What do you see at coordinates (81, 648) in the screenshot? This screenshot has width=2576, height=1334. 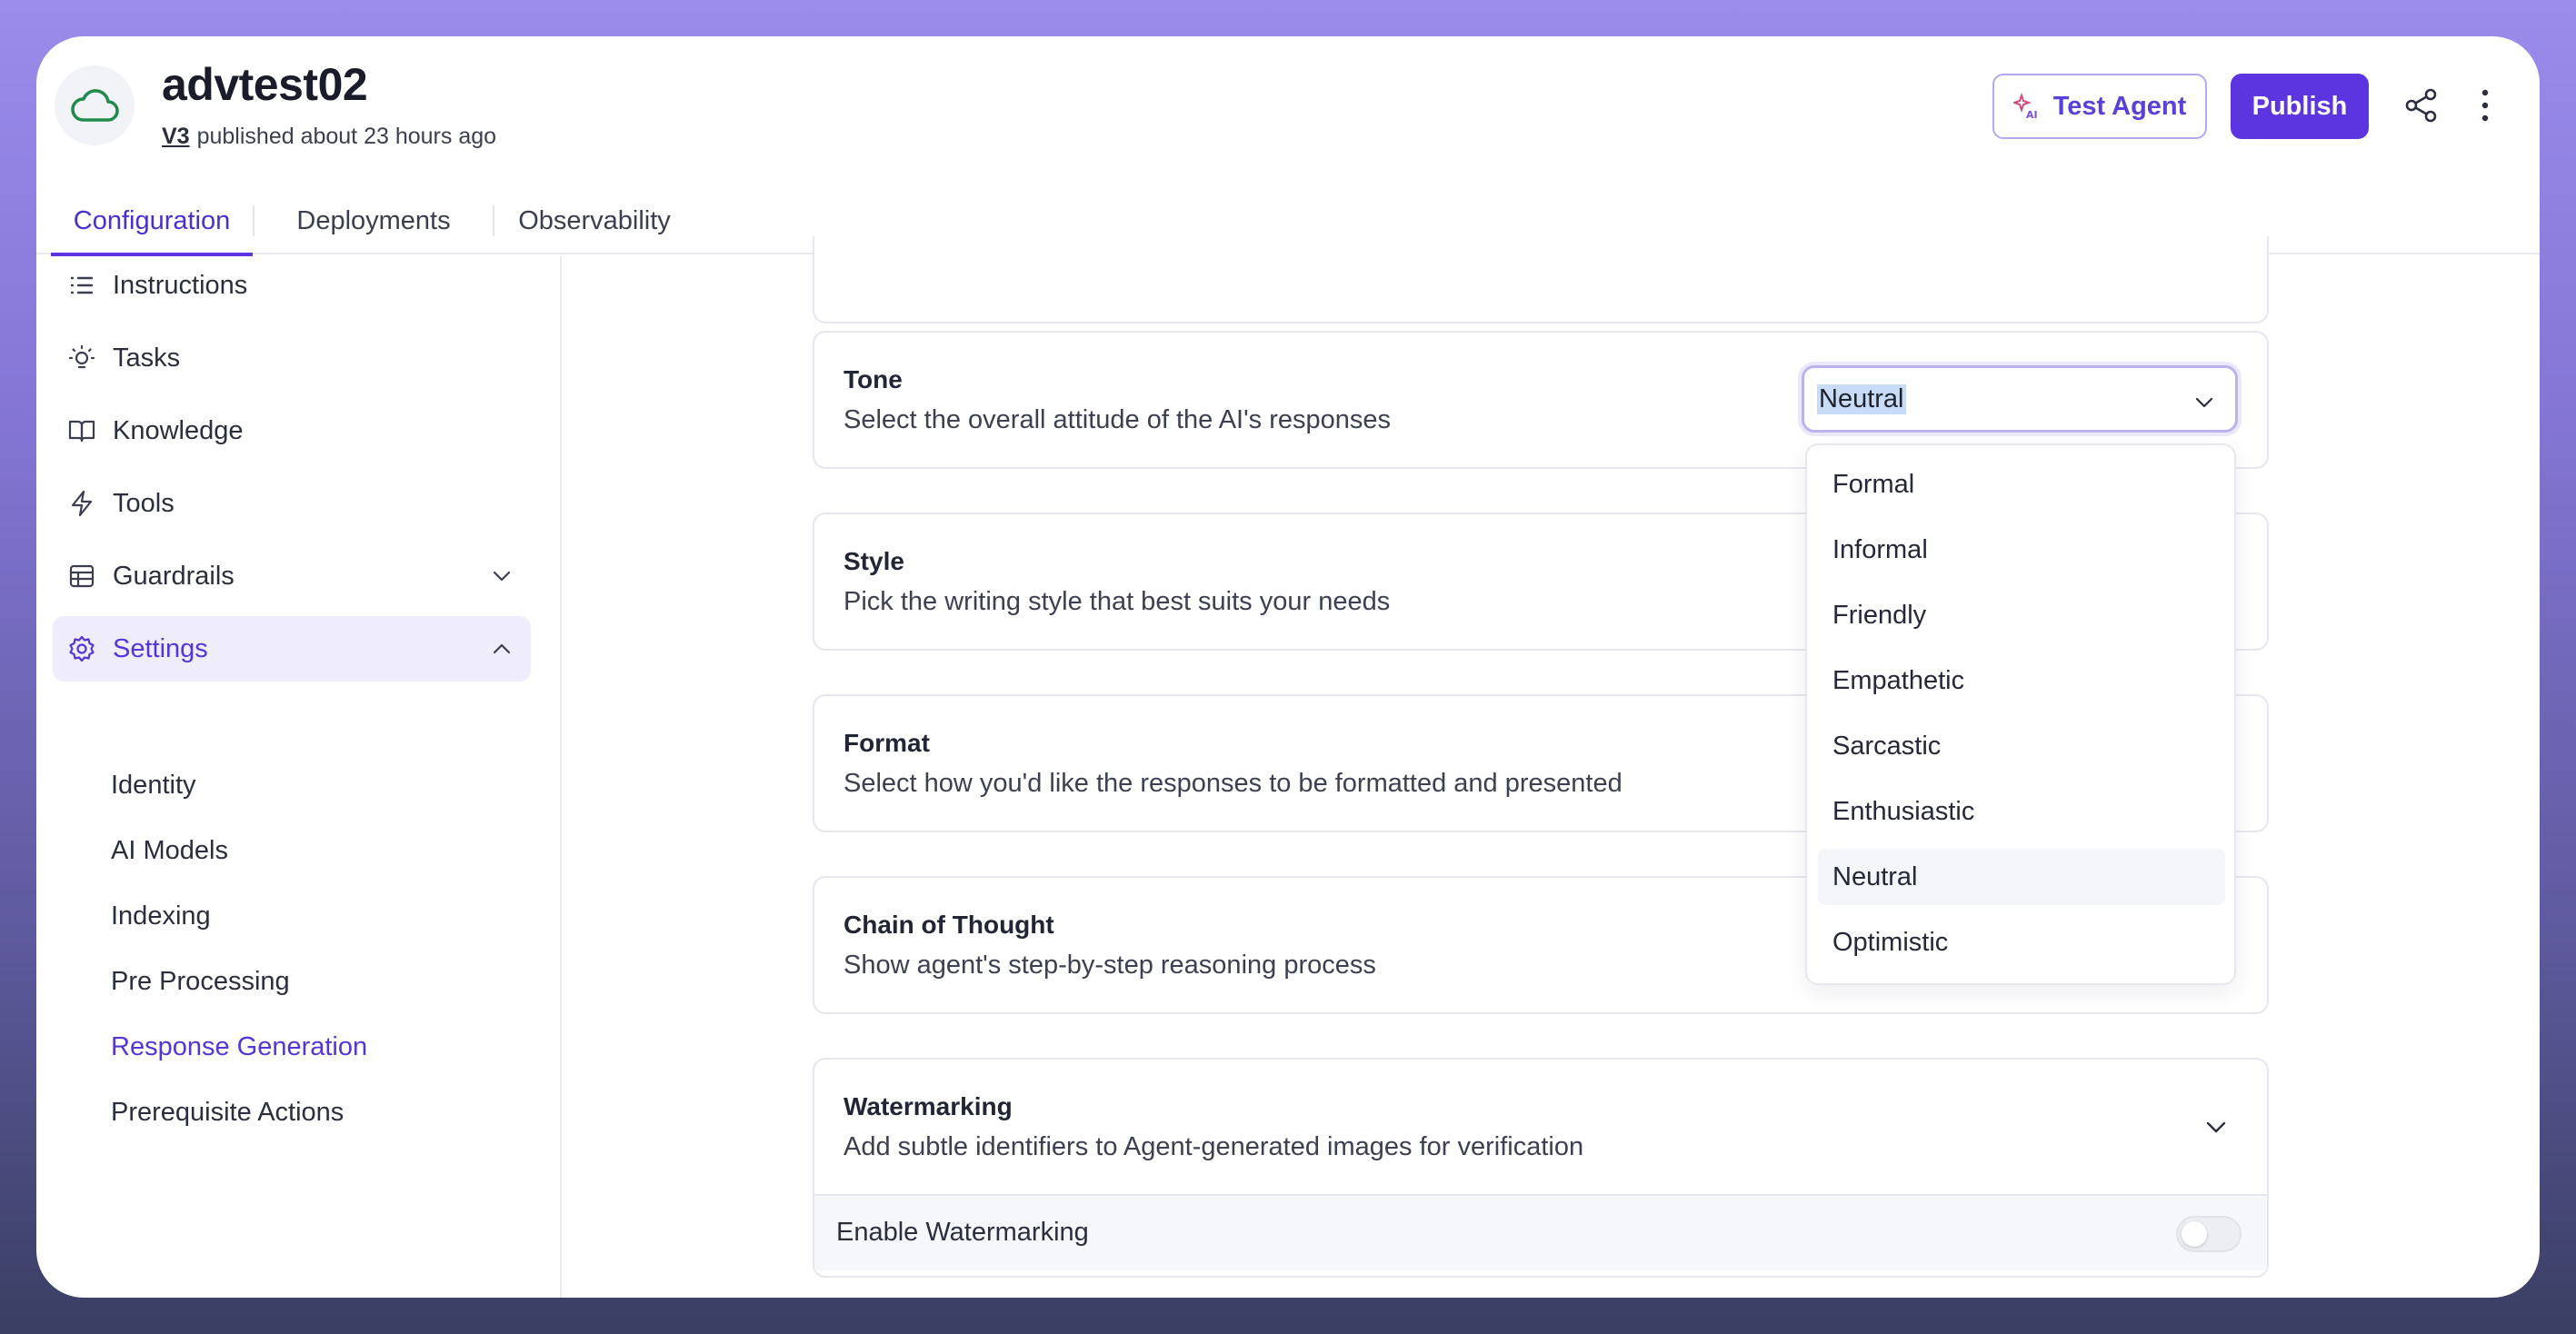 I see `gear-icon` at bounding box center [81, 648].